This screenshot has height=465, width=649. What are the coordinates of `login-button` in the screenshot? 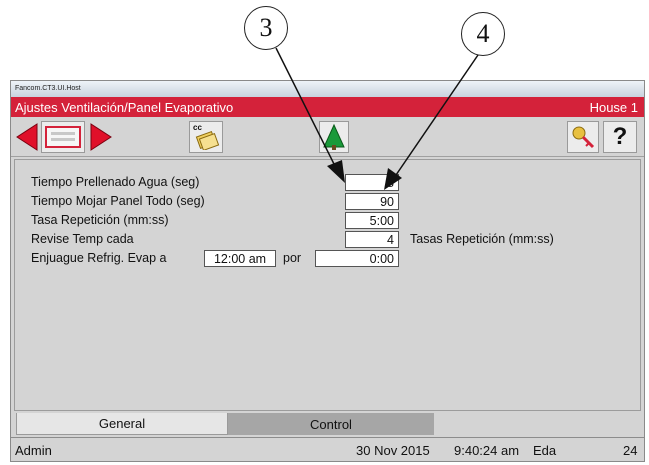 It's located at (583, 137).